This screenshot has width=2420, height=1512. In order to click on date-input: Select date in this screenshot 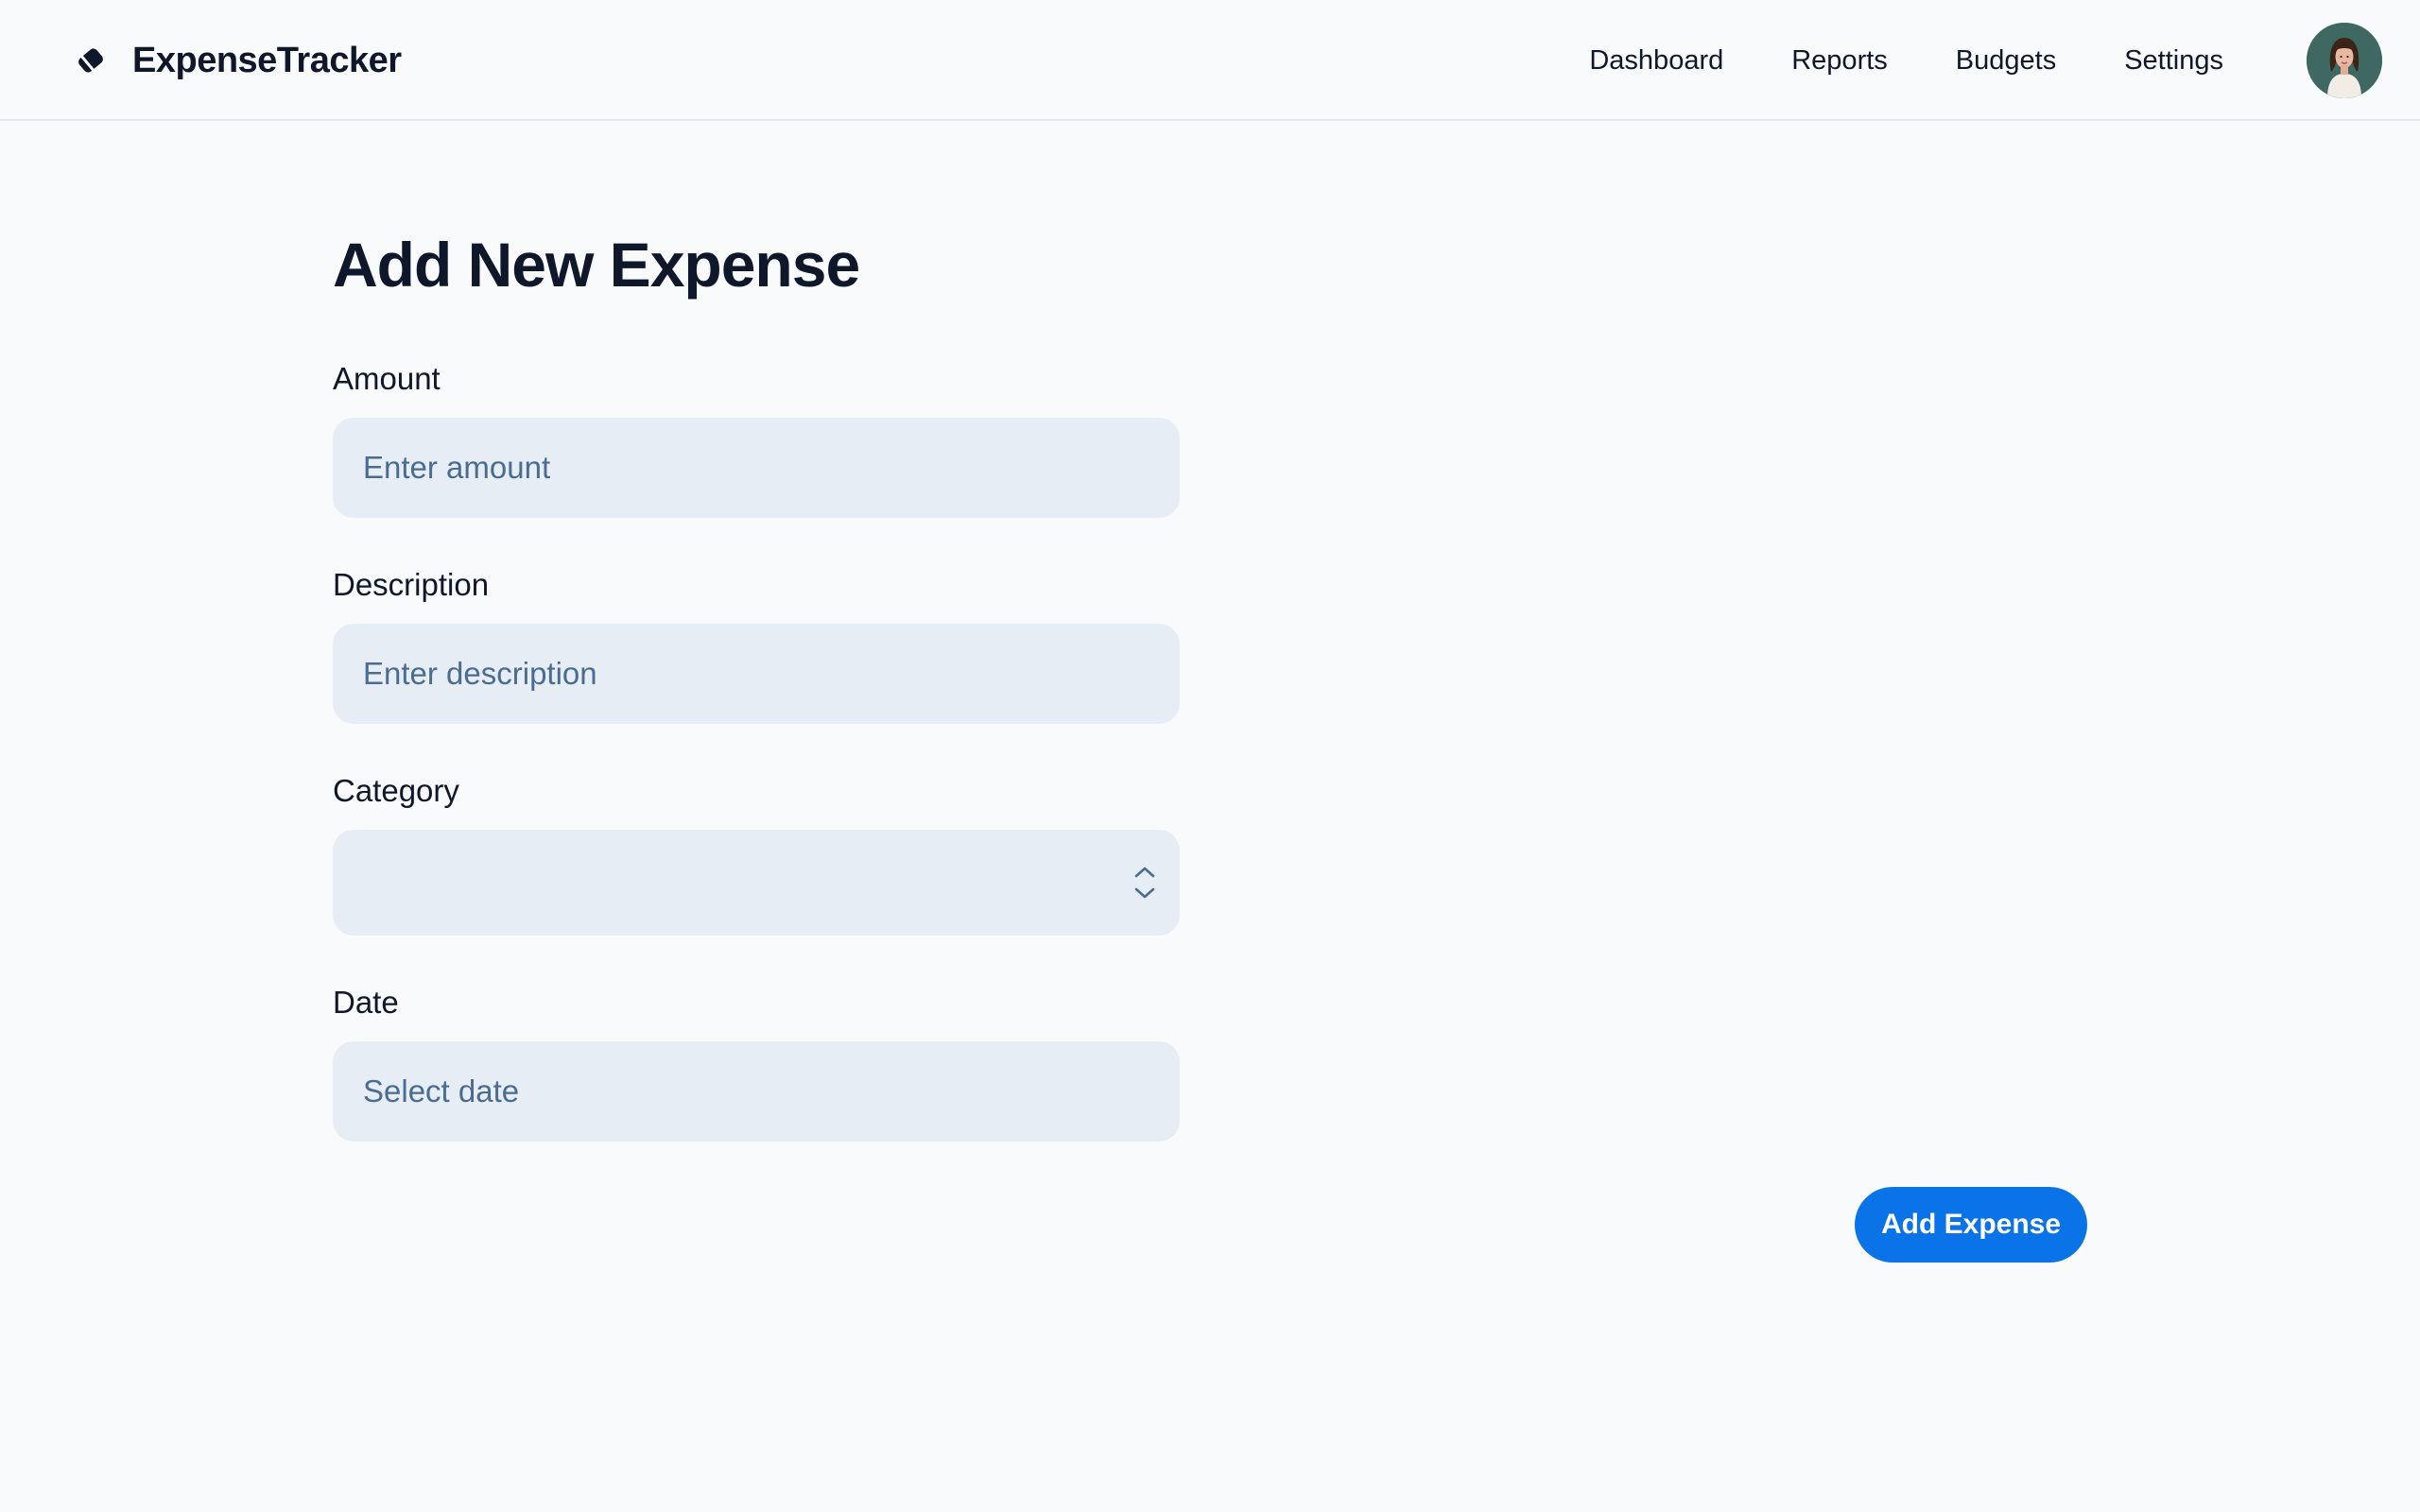, I will do `click(756, 1091)`.